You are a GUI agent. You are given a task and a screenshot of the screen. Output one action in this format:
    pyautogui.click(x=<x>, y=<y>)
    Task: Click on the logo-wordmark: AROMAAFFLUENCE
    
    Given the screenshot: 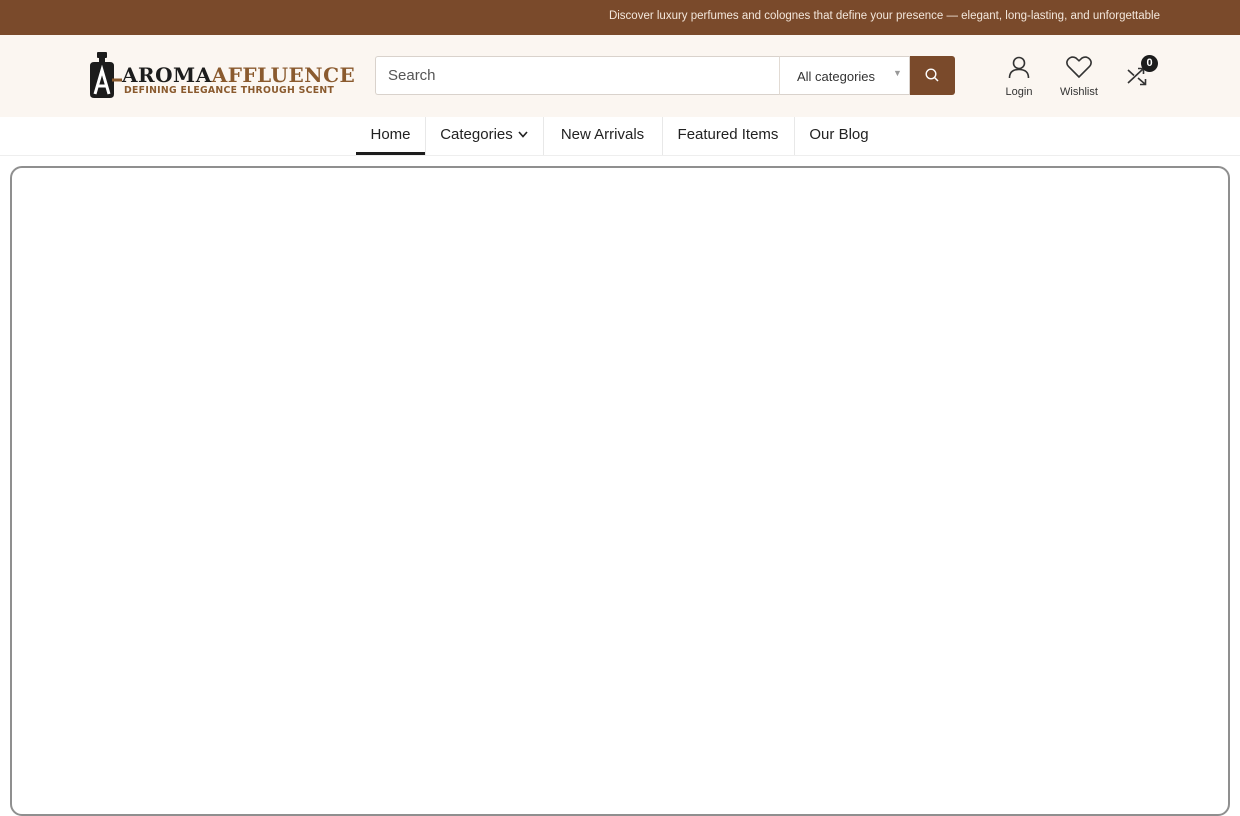 What is the action you would take?
    pyautogui.click(x=238, y=75)
    